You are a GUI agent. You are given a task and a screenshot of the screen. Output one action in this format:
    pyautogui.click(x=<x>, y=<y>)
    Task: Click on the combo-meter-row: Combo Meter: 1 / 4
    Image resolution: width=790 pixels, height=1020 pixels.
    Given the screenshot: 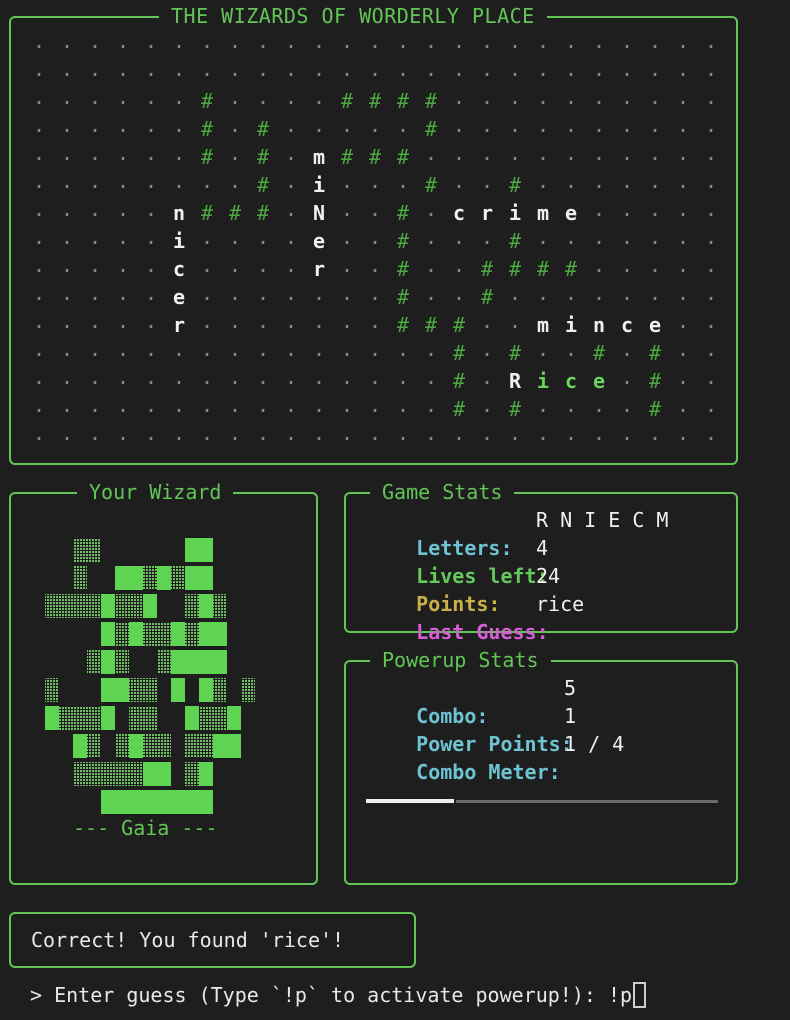 What is the action you would take?
    pyautogui.click(x=548, y=786)
    